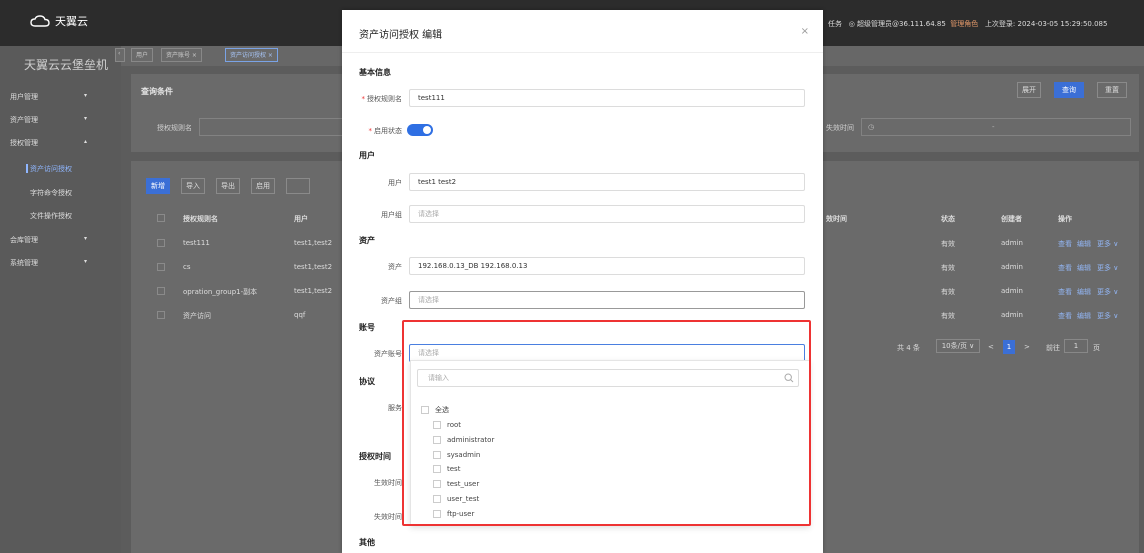 Image resolution: width=1144 pixels, height=553 pixels. What do you see at coordinates (991, 347) in the screenshot?
I see `prev-page-icon: <` at bounding box center [991, 347].